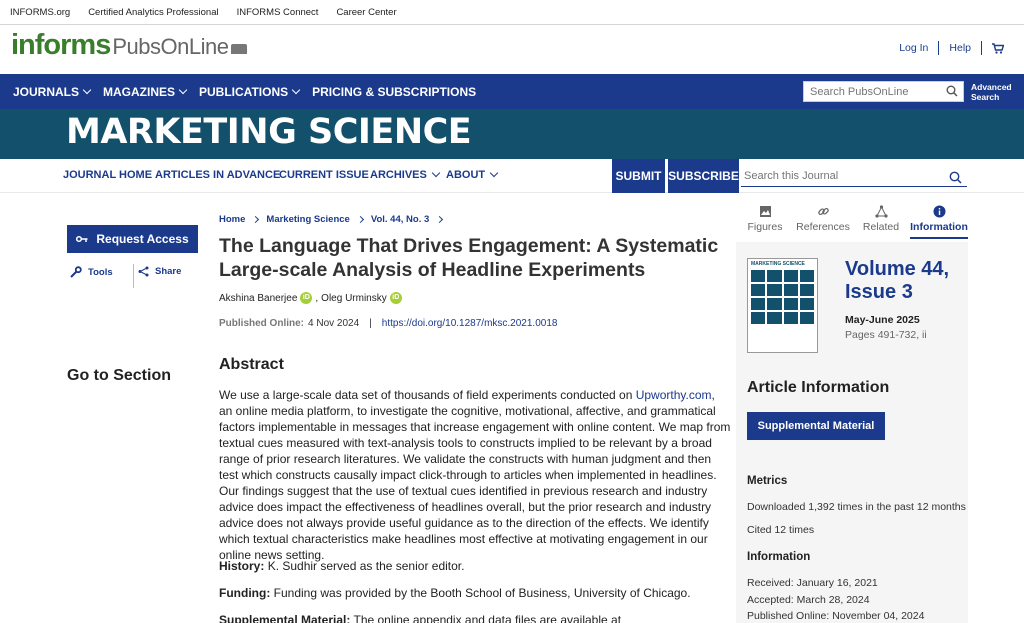  Describe the element at coordinates (285, 618) in the screenshot. I see `supplemental-label: Supplemental Material:` at that location.